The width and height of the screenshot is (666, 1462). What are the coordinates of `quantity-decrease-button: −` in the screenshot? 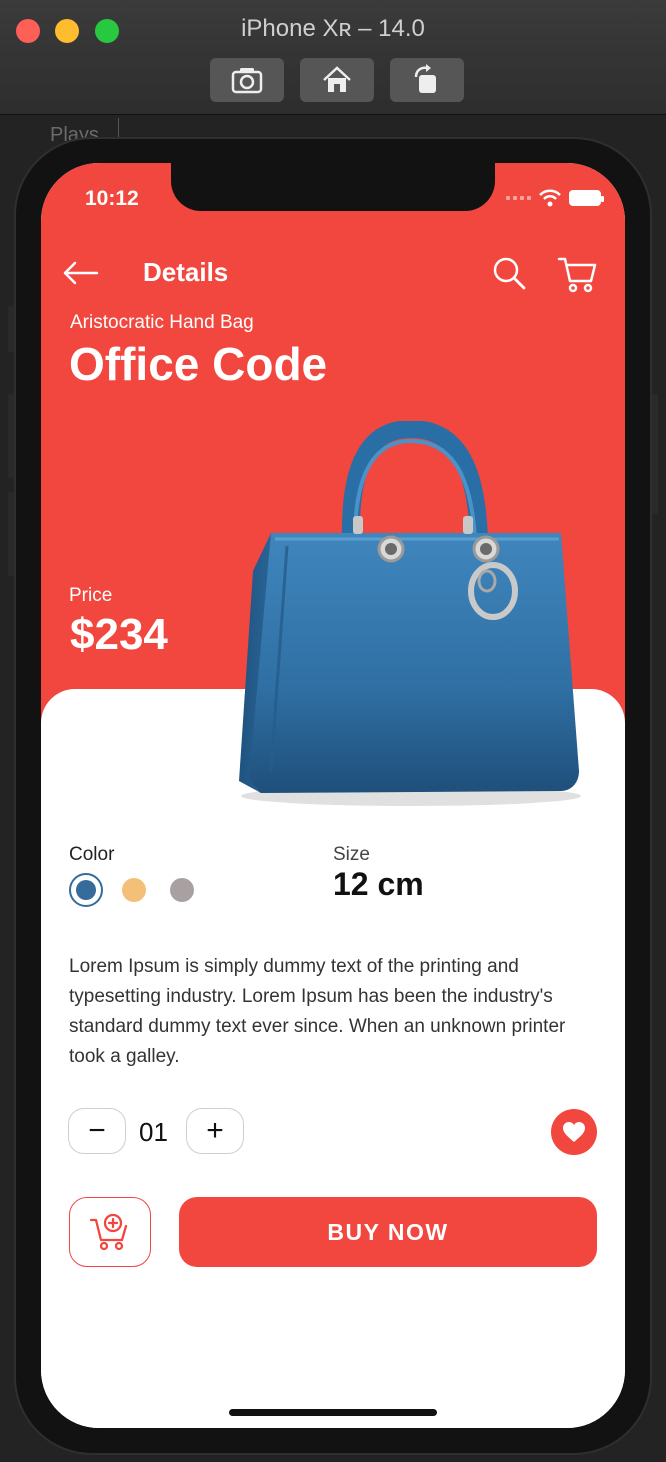 It's located at (97, 1131).